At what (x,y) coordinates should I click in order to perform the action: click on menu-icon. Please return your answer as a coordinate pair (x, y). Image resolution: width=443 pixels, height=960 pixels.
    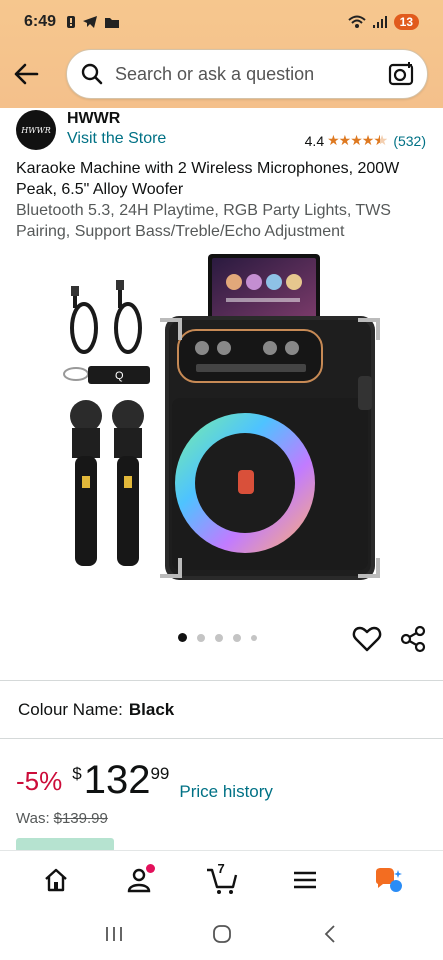
    Looking at the image, I should click on (304, 879).